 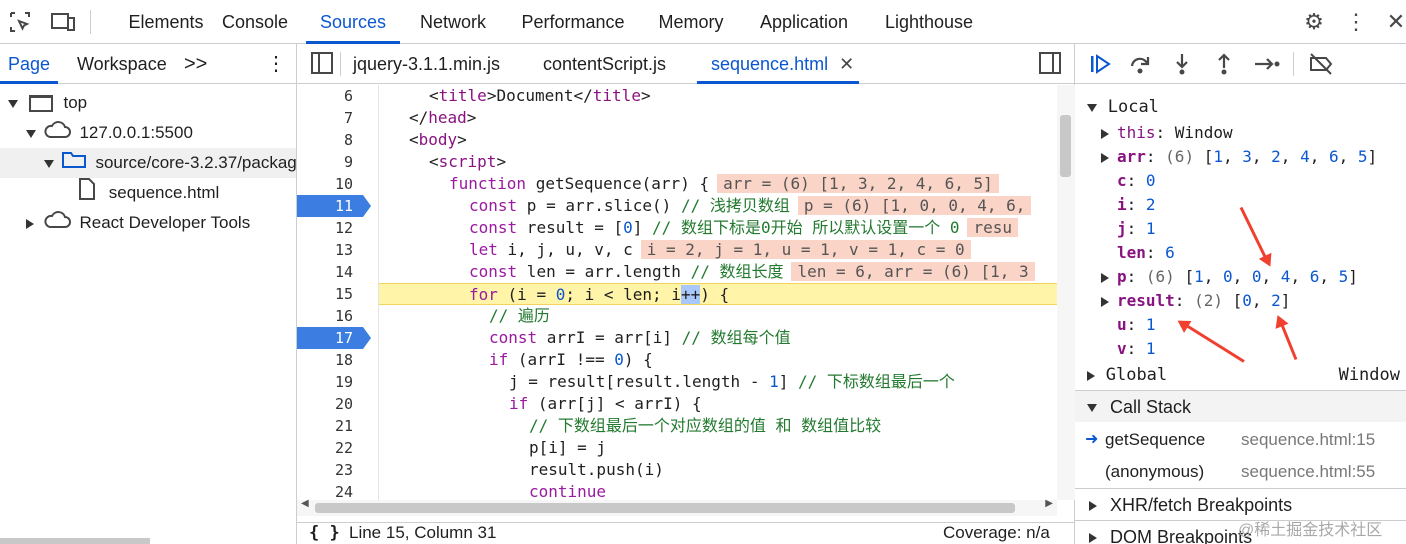 What do you see at coordinates (1115, 325) in the screenshot?
I see `scope-variable-u: u: 1` at bounding box center [1115, 325].